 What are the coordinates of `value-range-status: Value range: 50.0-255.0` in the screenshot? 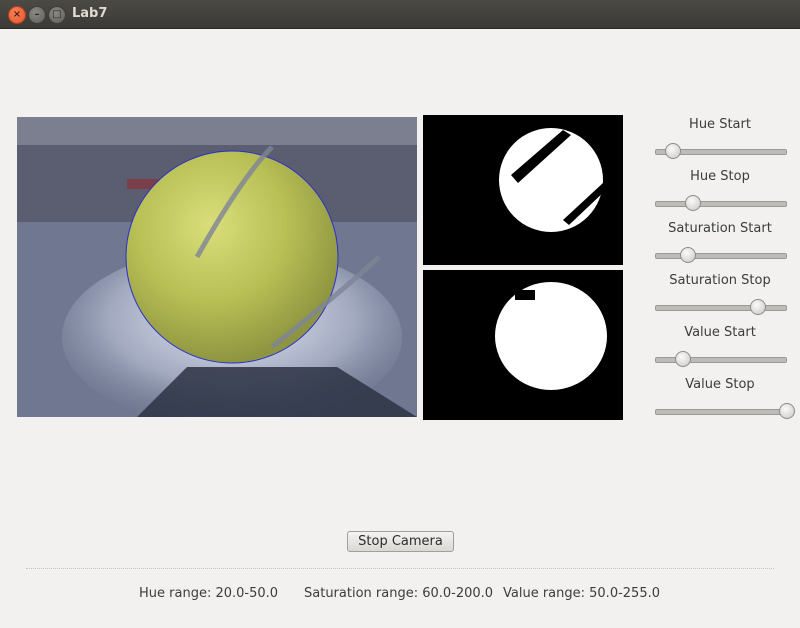 It's located at (581, 593).